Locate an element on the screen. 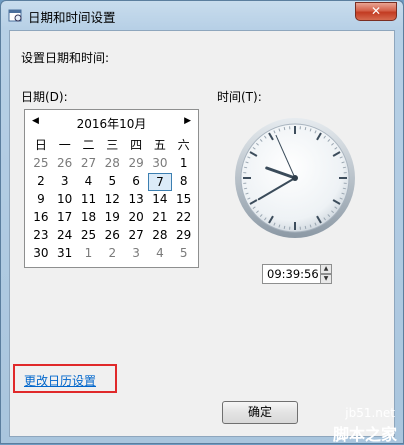  weekday-header: 三 is located at coordinates (112, 146).